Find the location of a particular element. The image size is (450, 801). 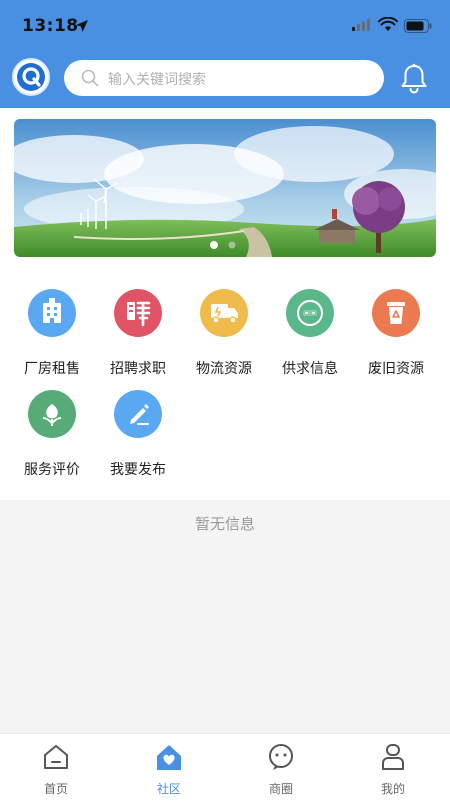

chat-bubble-icon is located at coordinates (281, 757).